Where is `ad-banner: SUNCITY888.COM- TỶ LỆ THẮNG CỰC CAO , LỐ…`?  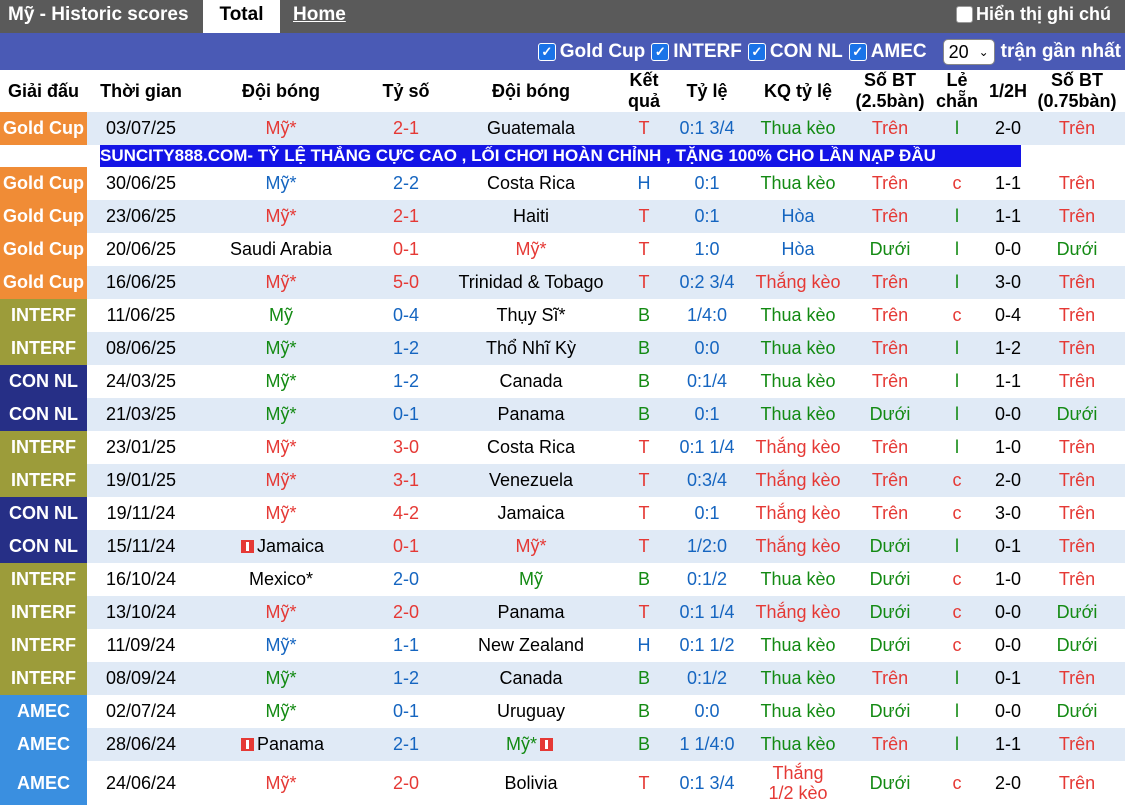 ad-banner: SUNCITY888.COM- TỶ LỆ THẮNG CỰC CAO , LỐ… is located at coordinates (560, 156).